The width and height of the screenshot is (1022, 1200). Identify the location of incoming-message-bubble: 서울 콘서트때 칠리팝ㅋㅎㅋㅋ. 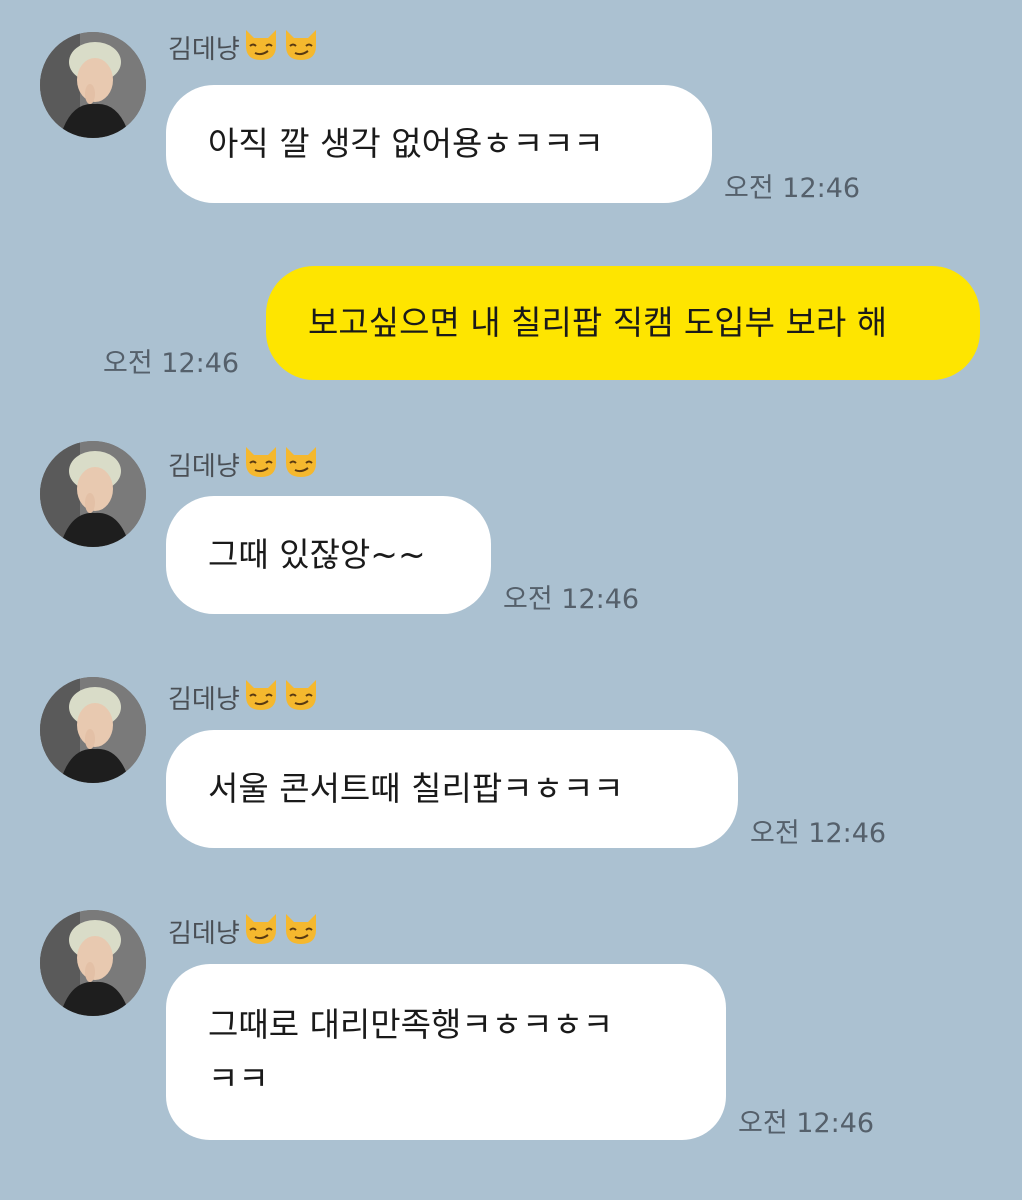
(452, 789).